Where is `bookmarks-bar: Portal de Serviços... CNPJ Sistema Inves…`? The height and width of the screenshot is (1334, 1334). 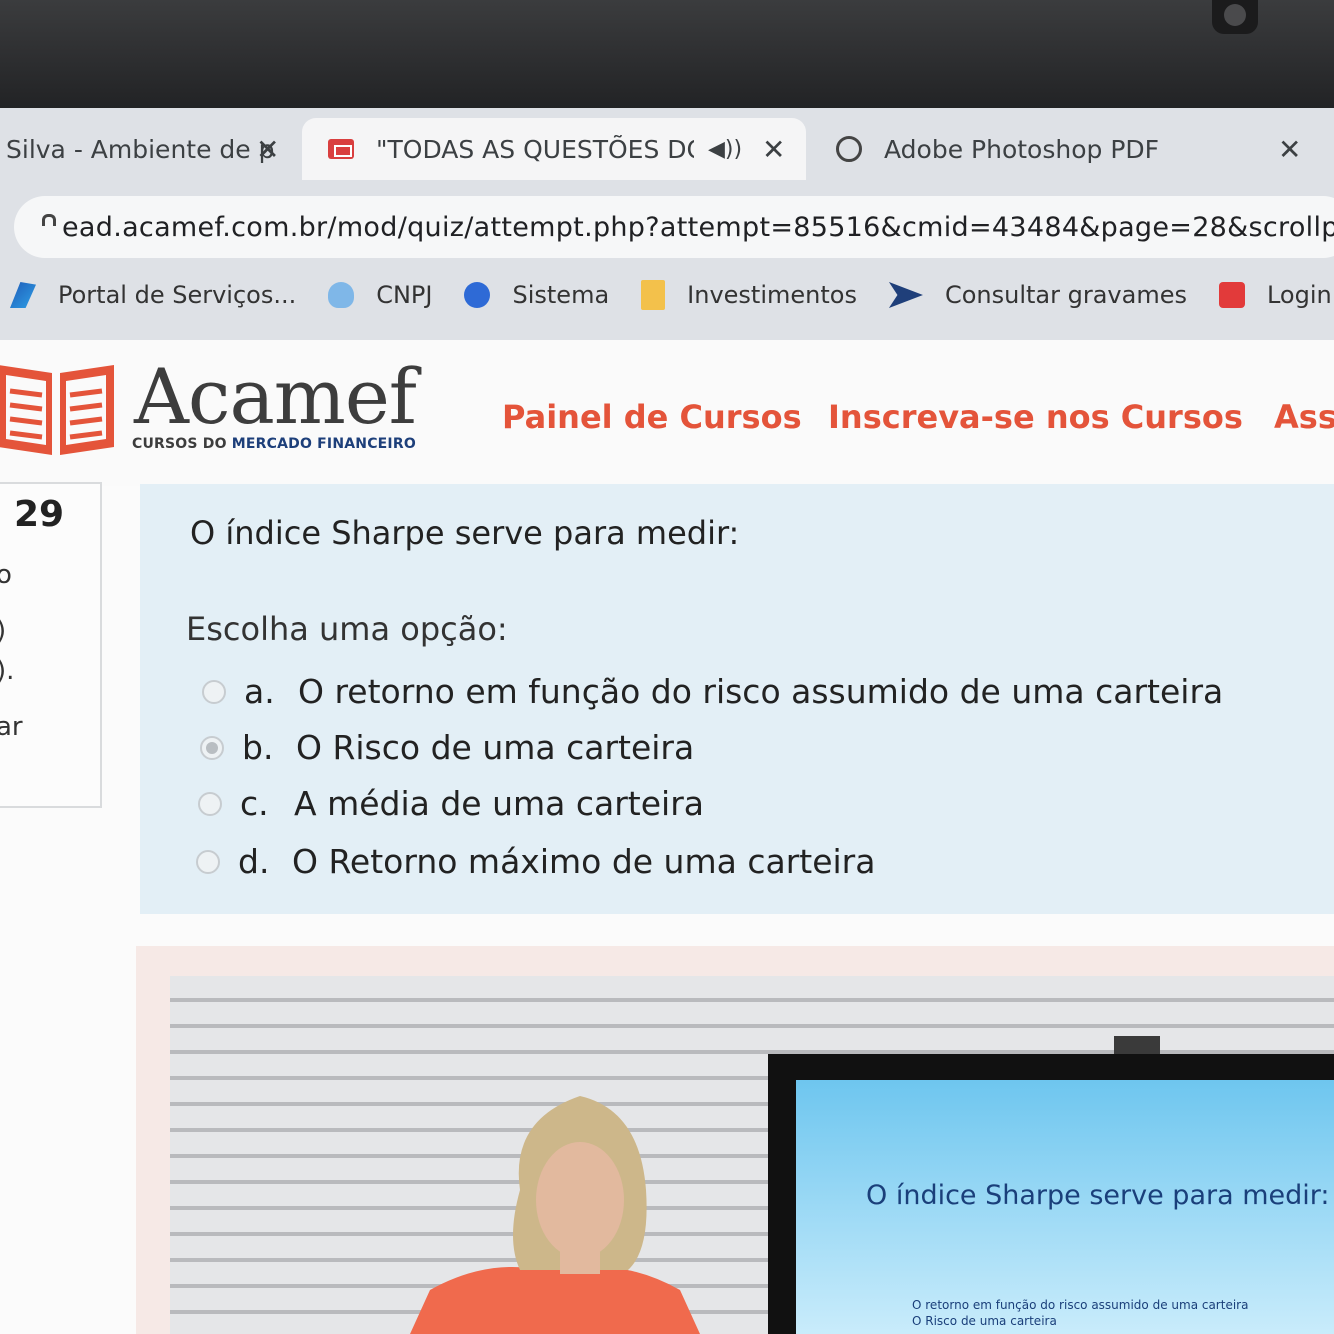
bookmarks-bar: Portal de Serviços... CNPJ Sistema Inves… is located at coordinates (667, 295).